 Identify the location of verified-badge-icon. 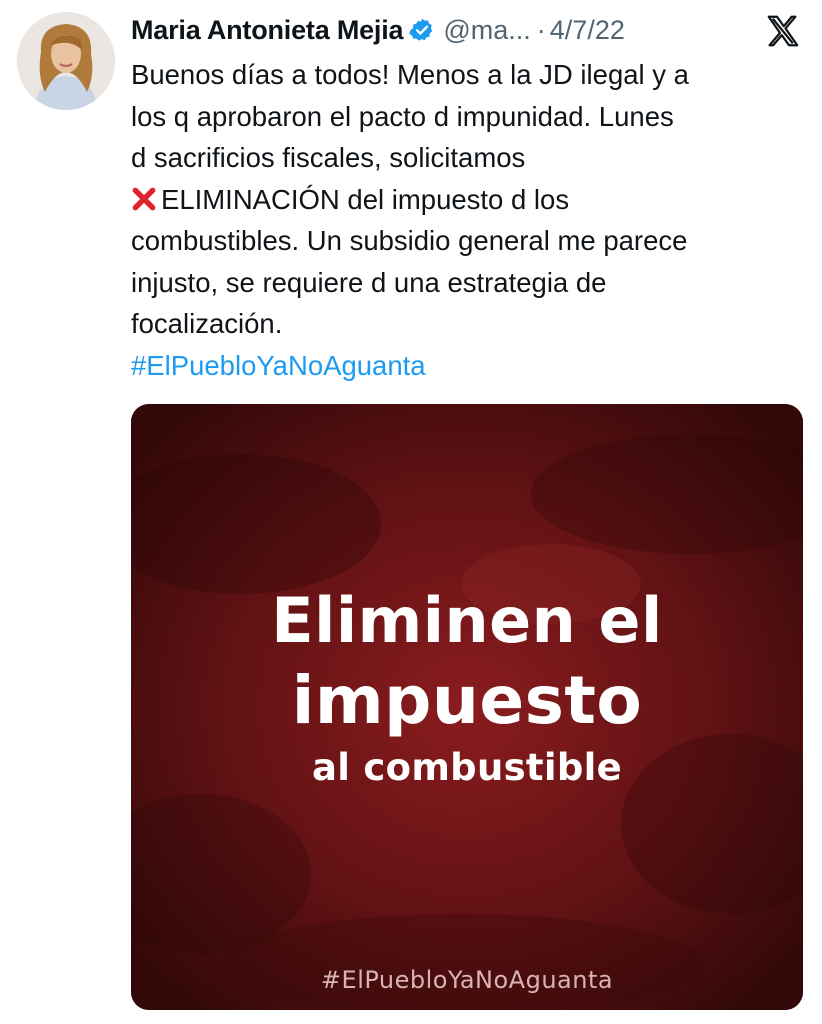
(421, 29).